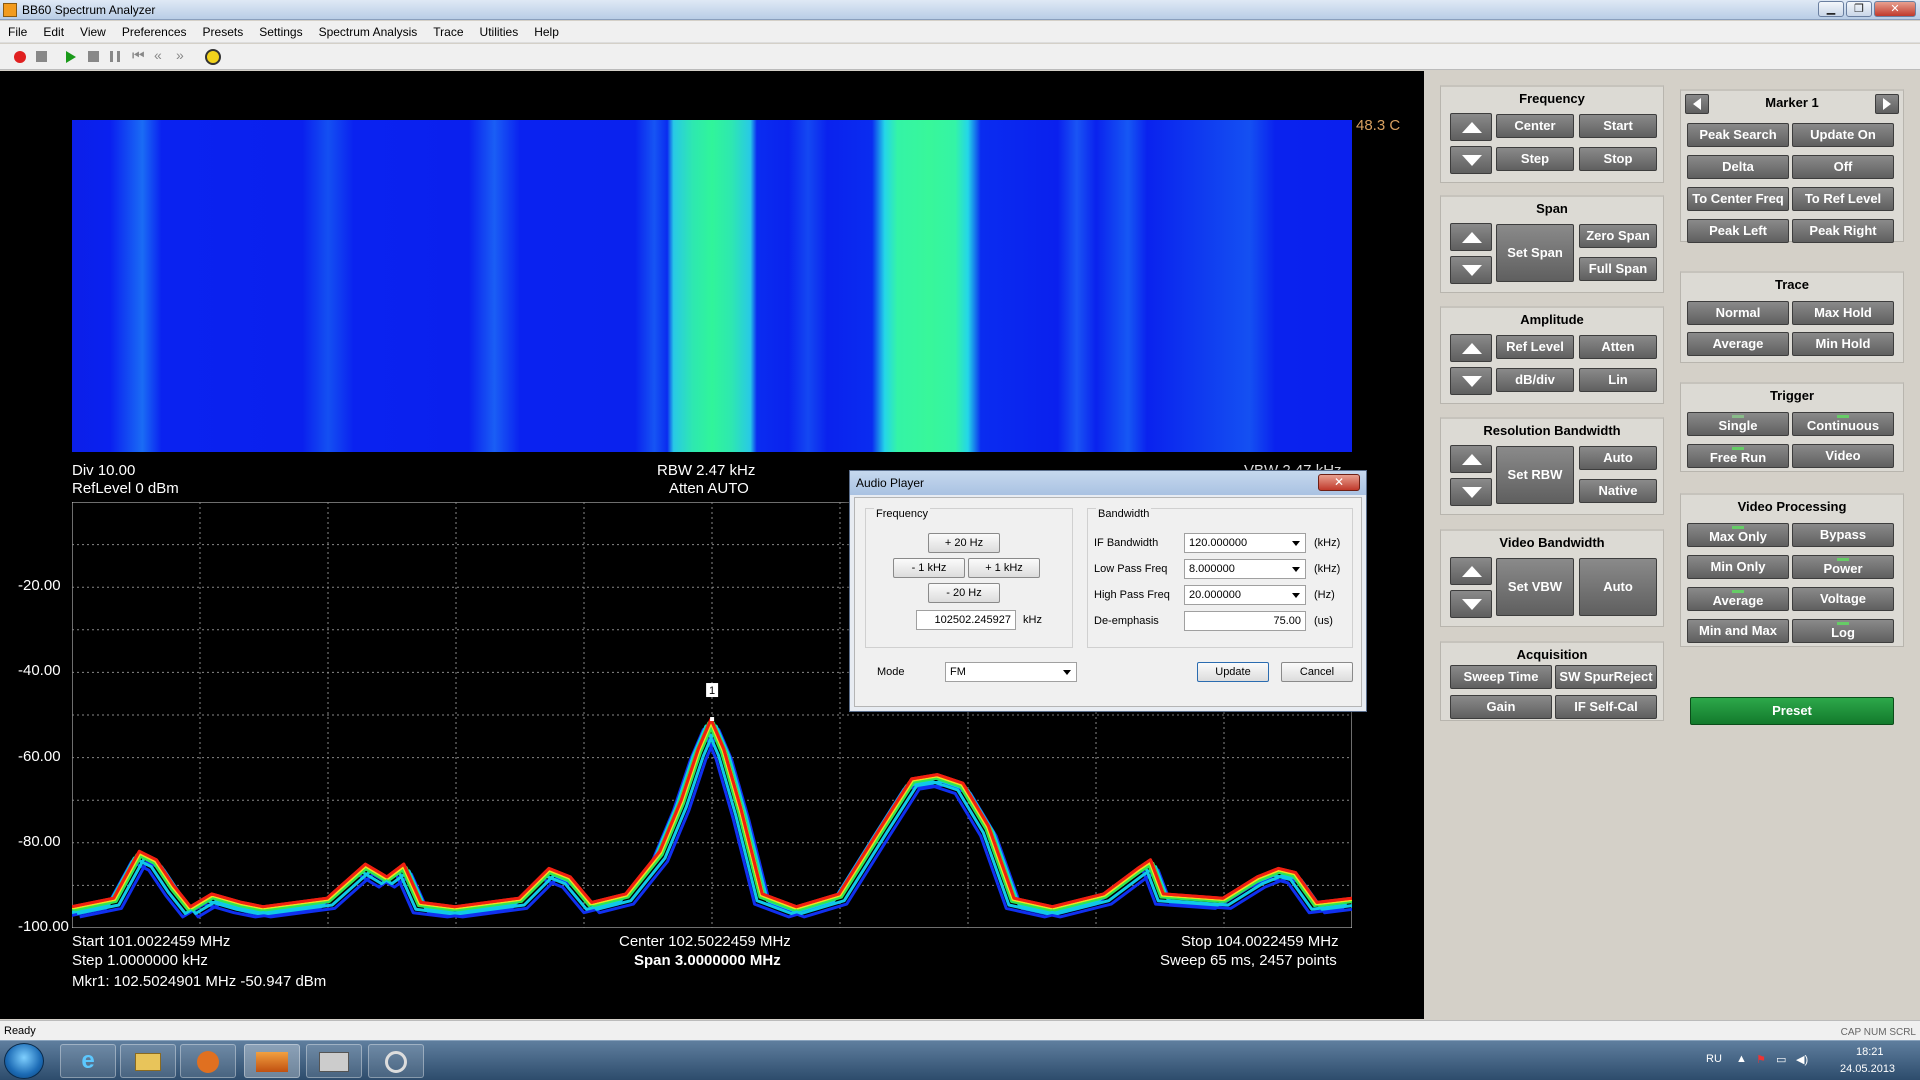 The width and height of the screenshot is (1920, 1080). I want to click on voltage-button: Voltage, so click(1843, 599).